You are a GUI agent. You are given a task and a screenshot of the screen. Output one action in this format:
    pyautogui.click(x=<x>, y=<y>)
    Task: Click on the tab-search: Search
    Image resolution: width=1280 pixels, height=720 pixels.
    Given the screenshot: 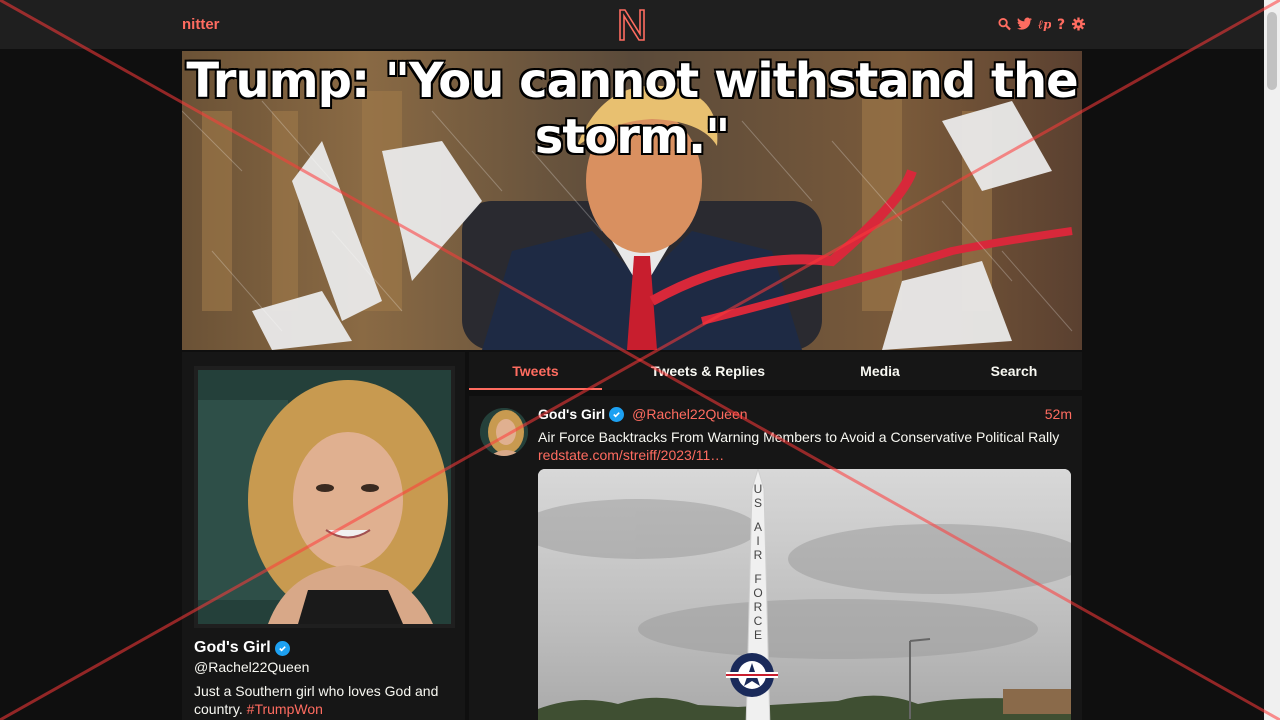 What is the action you would take?
    pyautogui.click(x=1014, y=371)
    